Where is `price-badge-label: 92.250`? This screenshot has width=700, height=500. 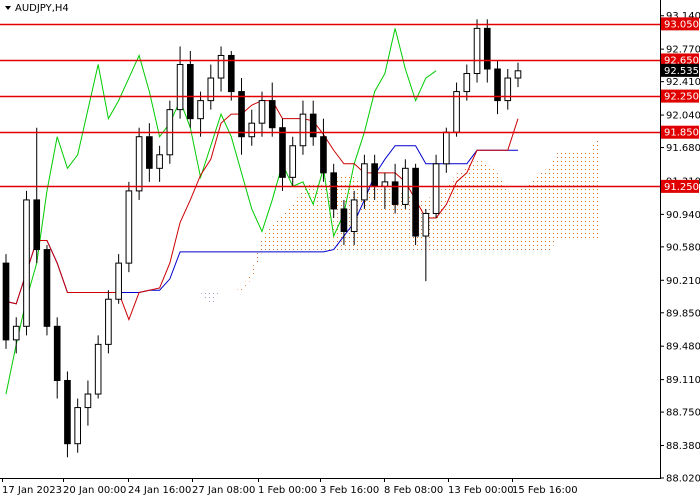 price-badge-label: 92.250 is located at coordinates (681, 97).